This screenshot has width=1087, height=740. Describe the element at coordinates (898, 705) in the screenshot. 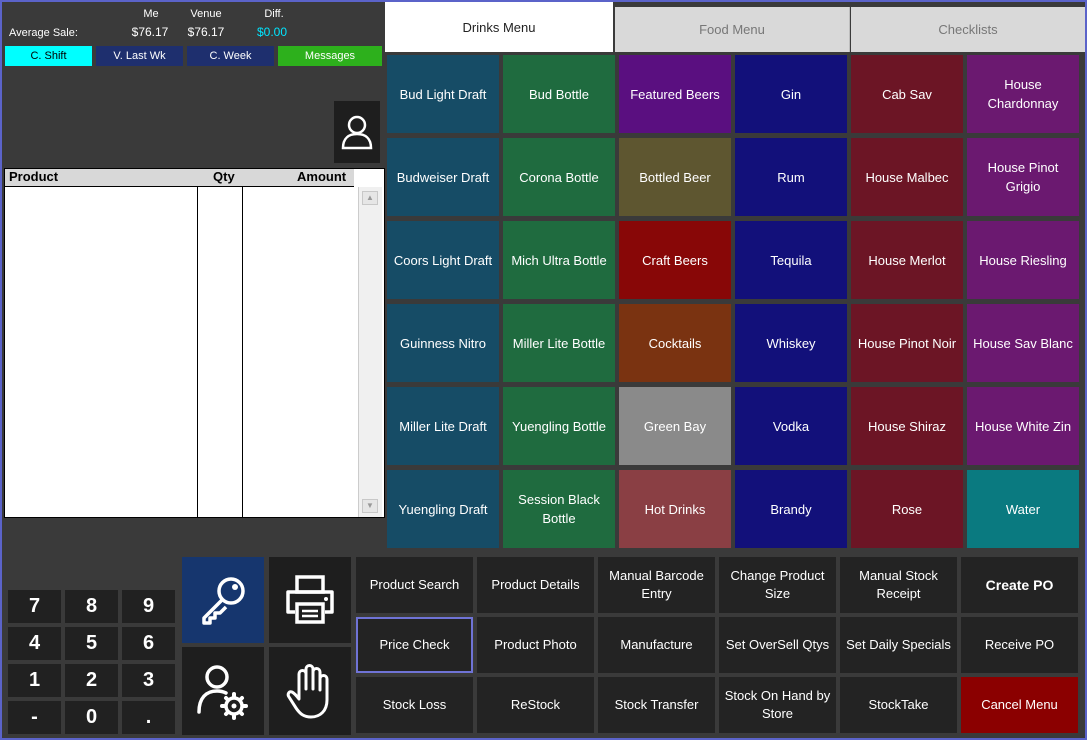

I see `stocktake-button: StockTake` at that location.